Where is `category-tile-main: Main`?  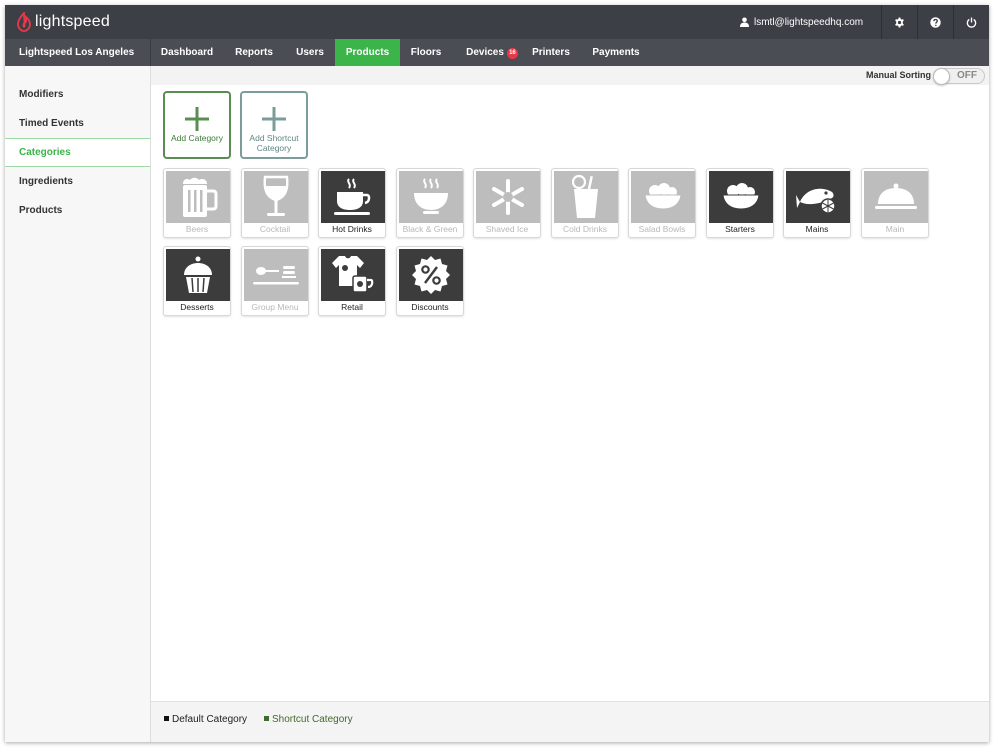
category-tile-main: Main is located at coordinates (895, 203).